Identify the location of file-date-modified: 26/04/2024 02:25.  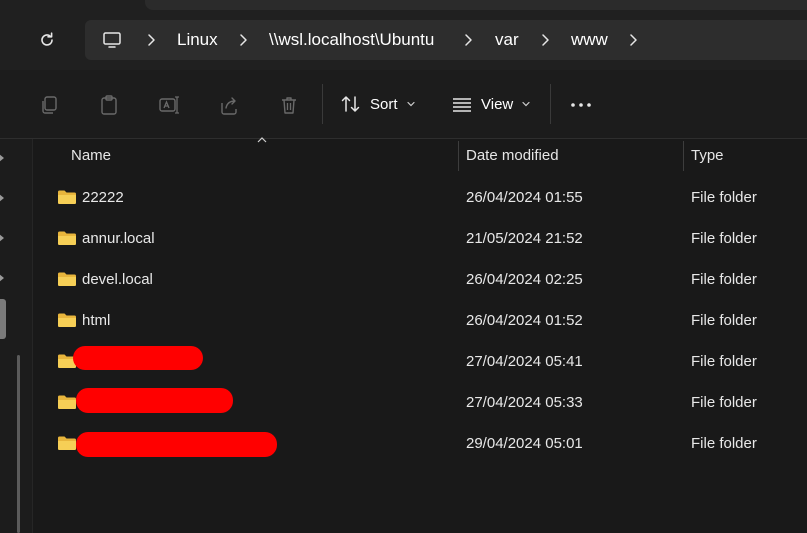
(524, 279).